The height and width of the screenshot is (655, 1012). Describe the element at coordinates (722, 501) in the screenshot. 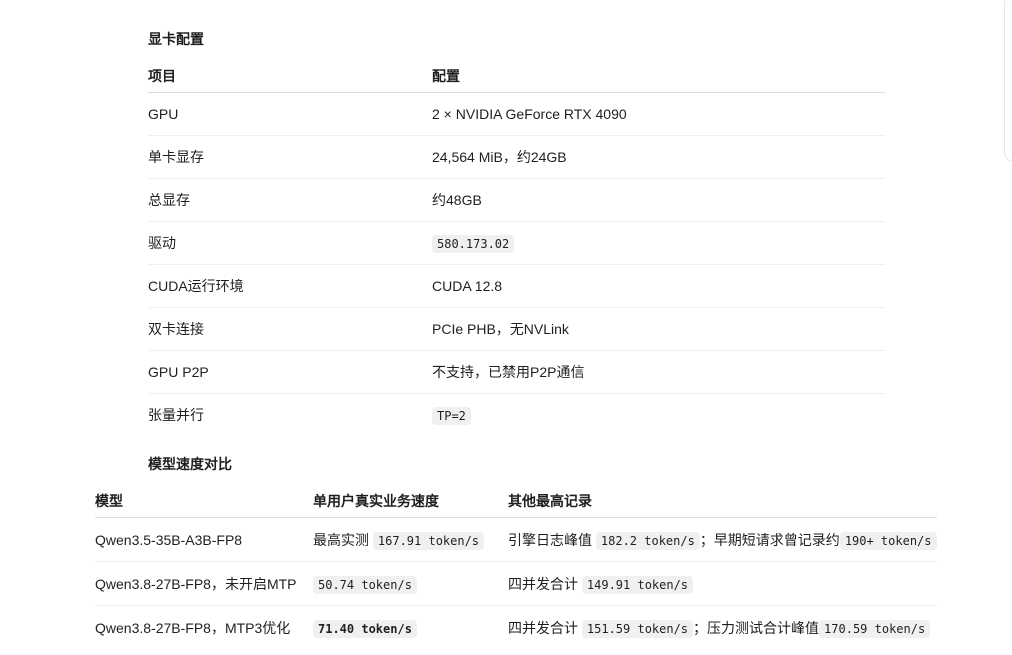

I see `col-header-other-records: 其他最高记录` at that location.